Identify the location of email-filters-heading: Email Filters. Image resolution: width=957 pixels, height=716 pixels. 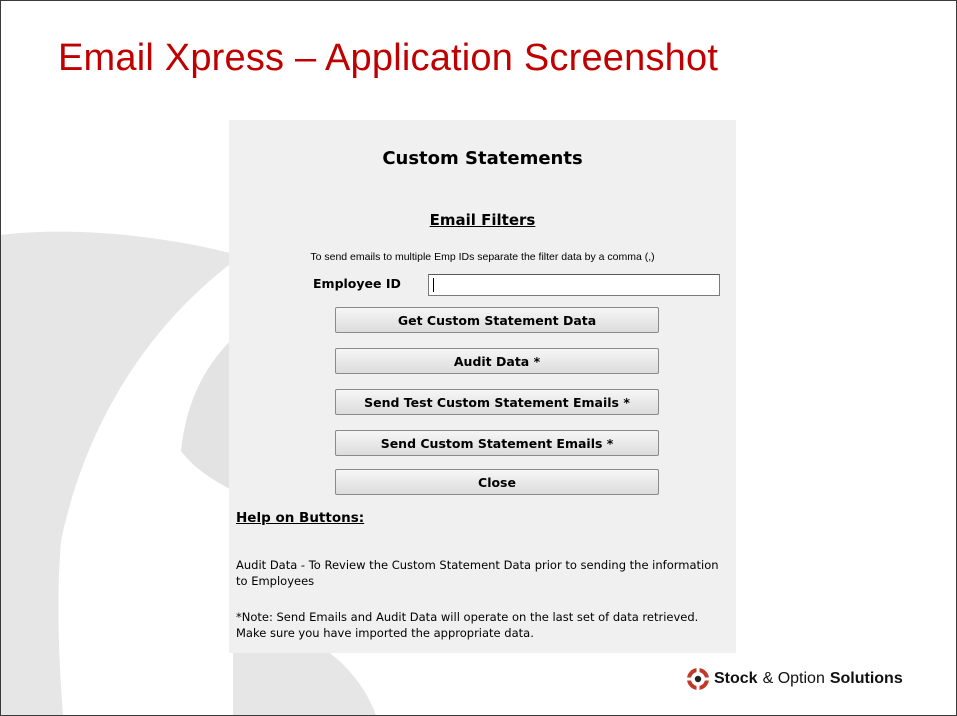
(482, 220).